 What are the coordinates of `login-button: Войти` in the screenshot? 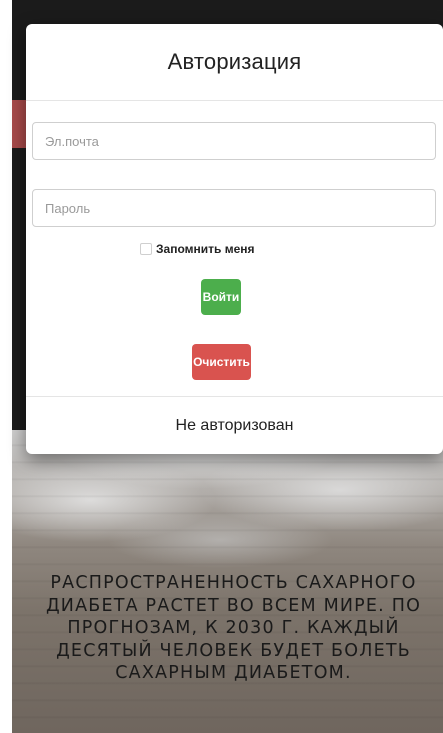 It's located at (221, 297).